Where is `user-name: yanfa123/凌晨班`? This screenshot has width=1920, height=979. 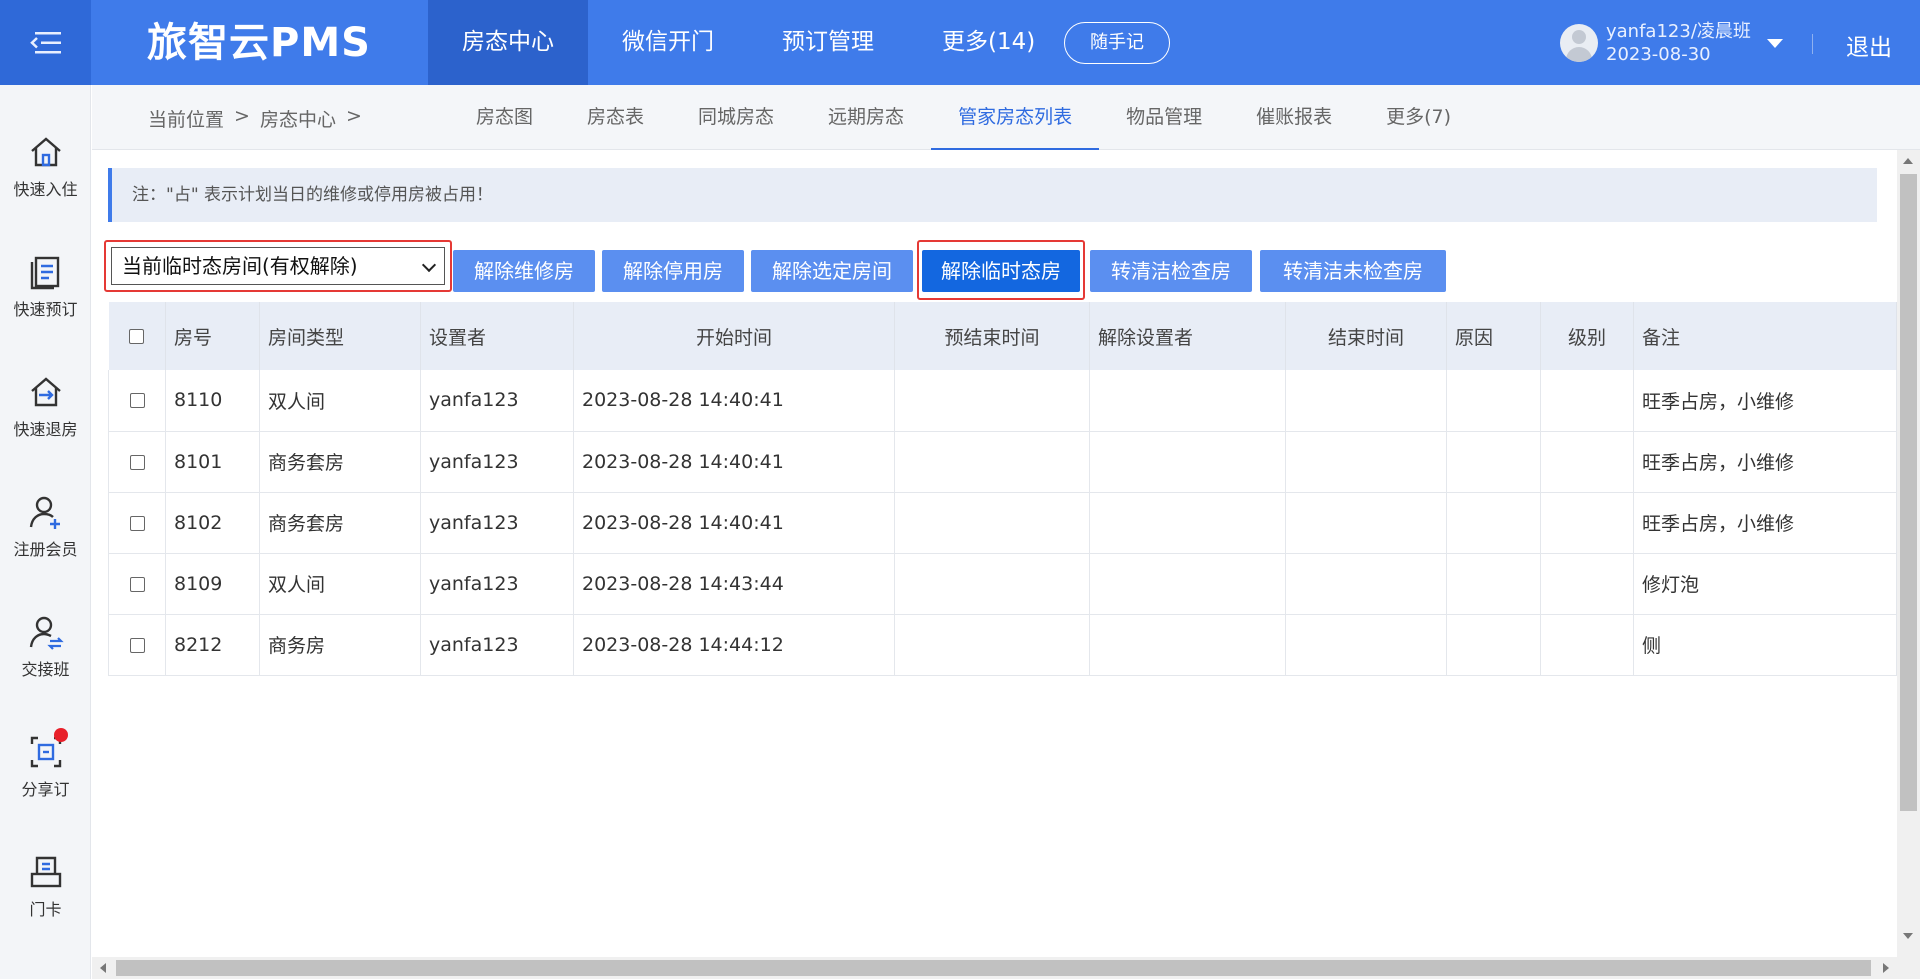 user-name: yanfa123/凌晨班 is located at coordinates (1678, 31).